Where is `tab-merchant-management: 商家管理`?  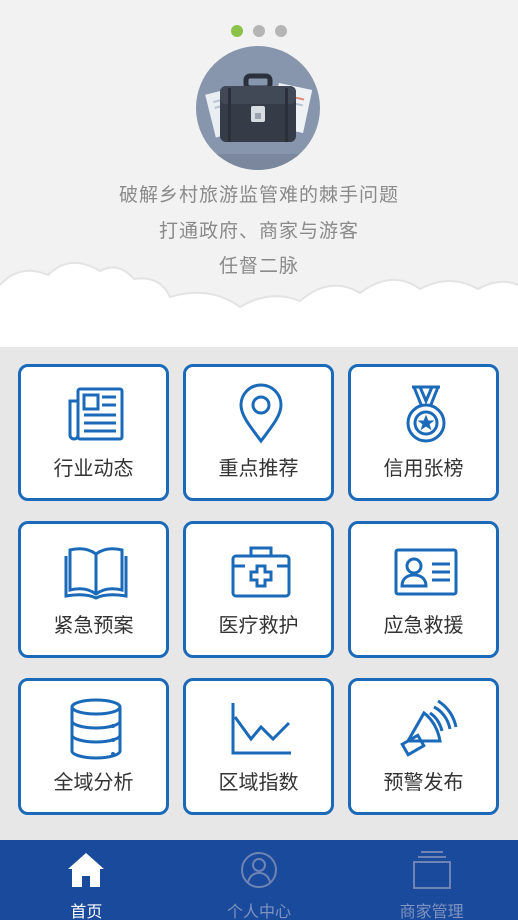
tab-merchant-management: 商家管理 is located at coordinates (431, 880).